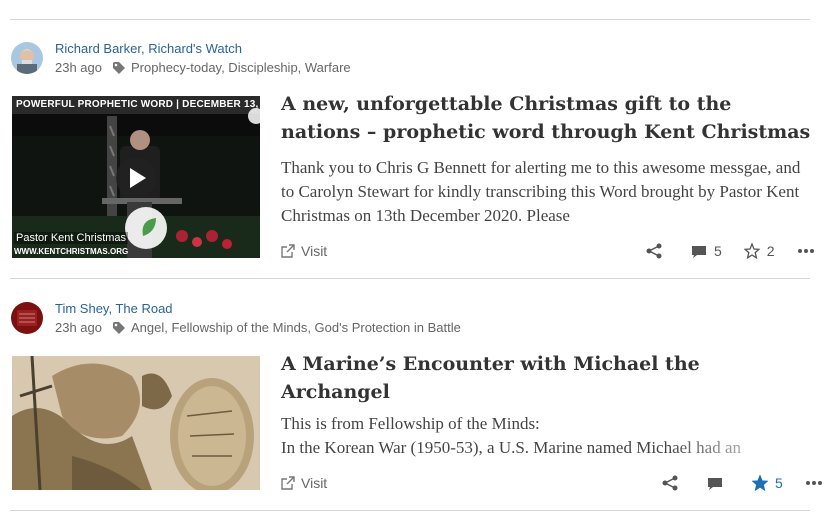 The width and height of the screenshot is (830, 528). I want to click on separator-top, so click(410, 19).